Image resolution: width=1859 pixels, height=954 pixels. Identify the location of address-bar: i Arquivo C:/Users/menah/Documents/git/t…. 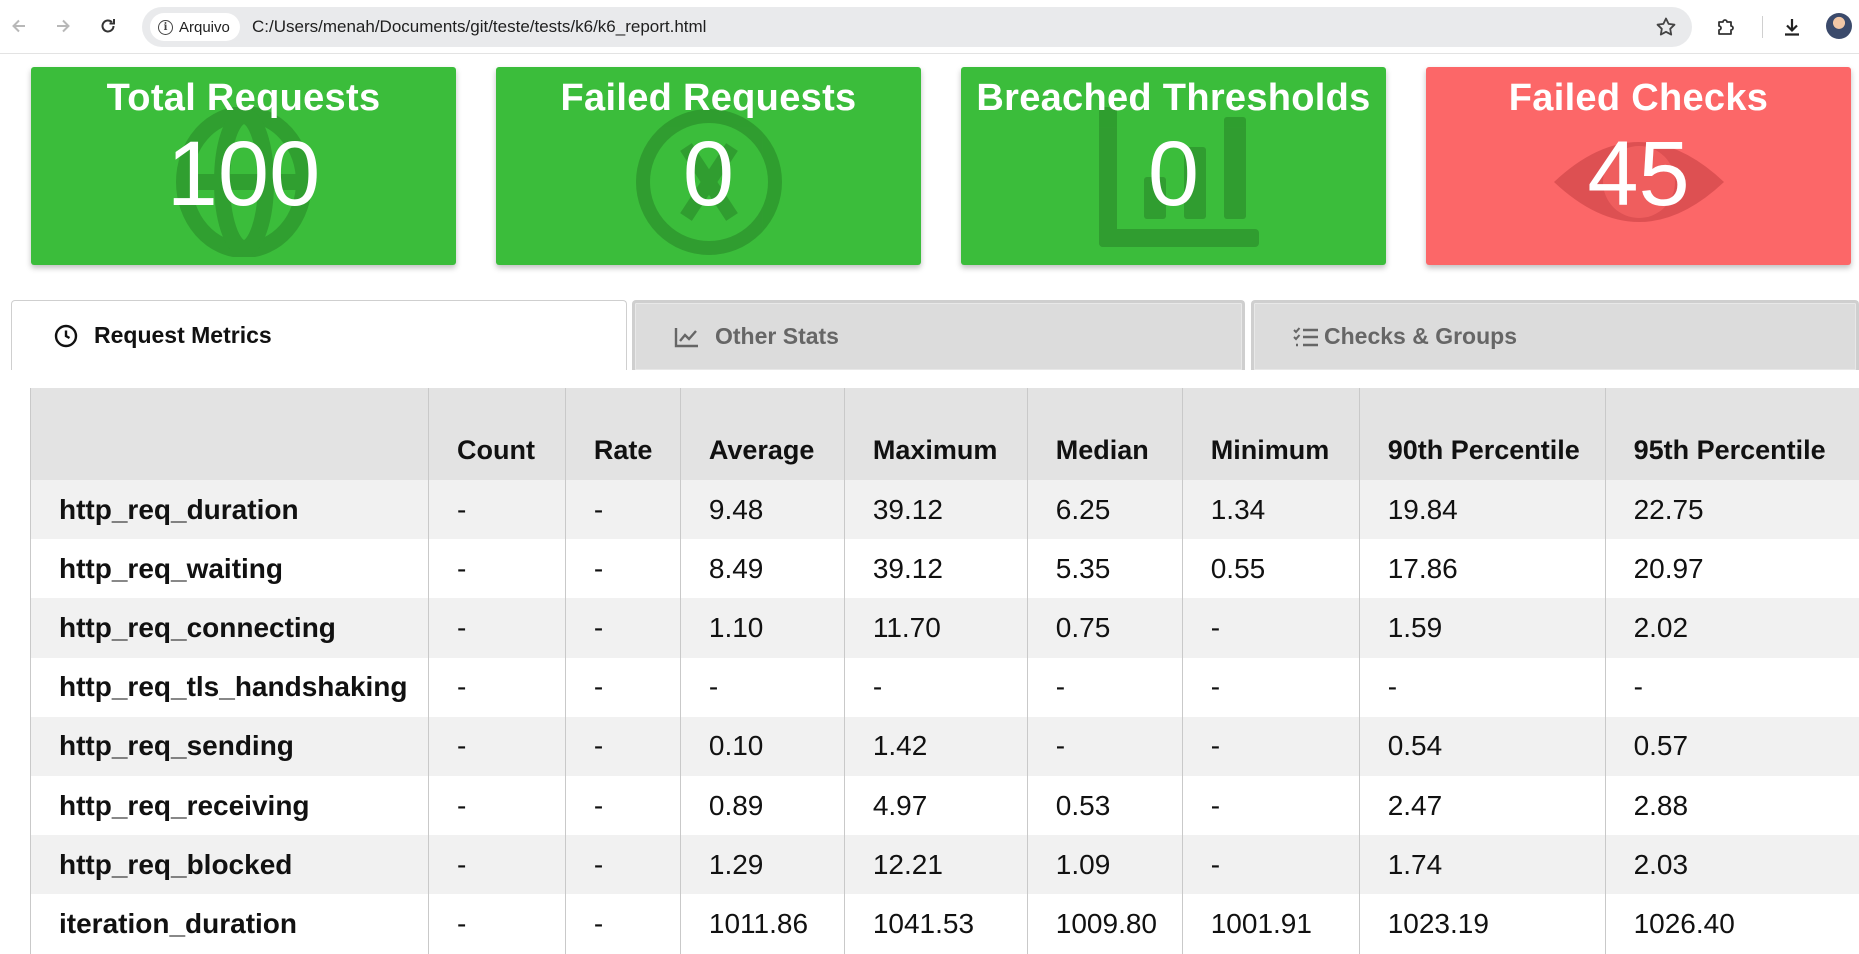
(917, 27).